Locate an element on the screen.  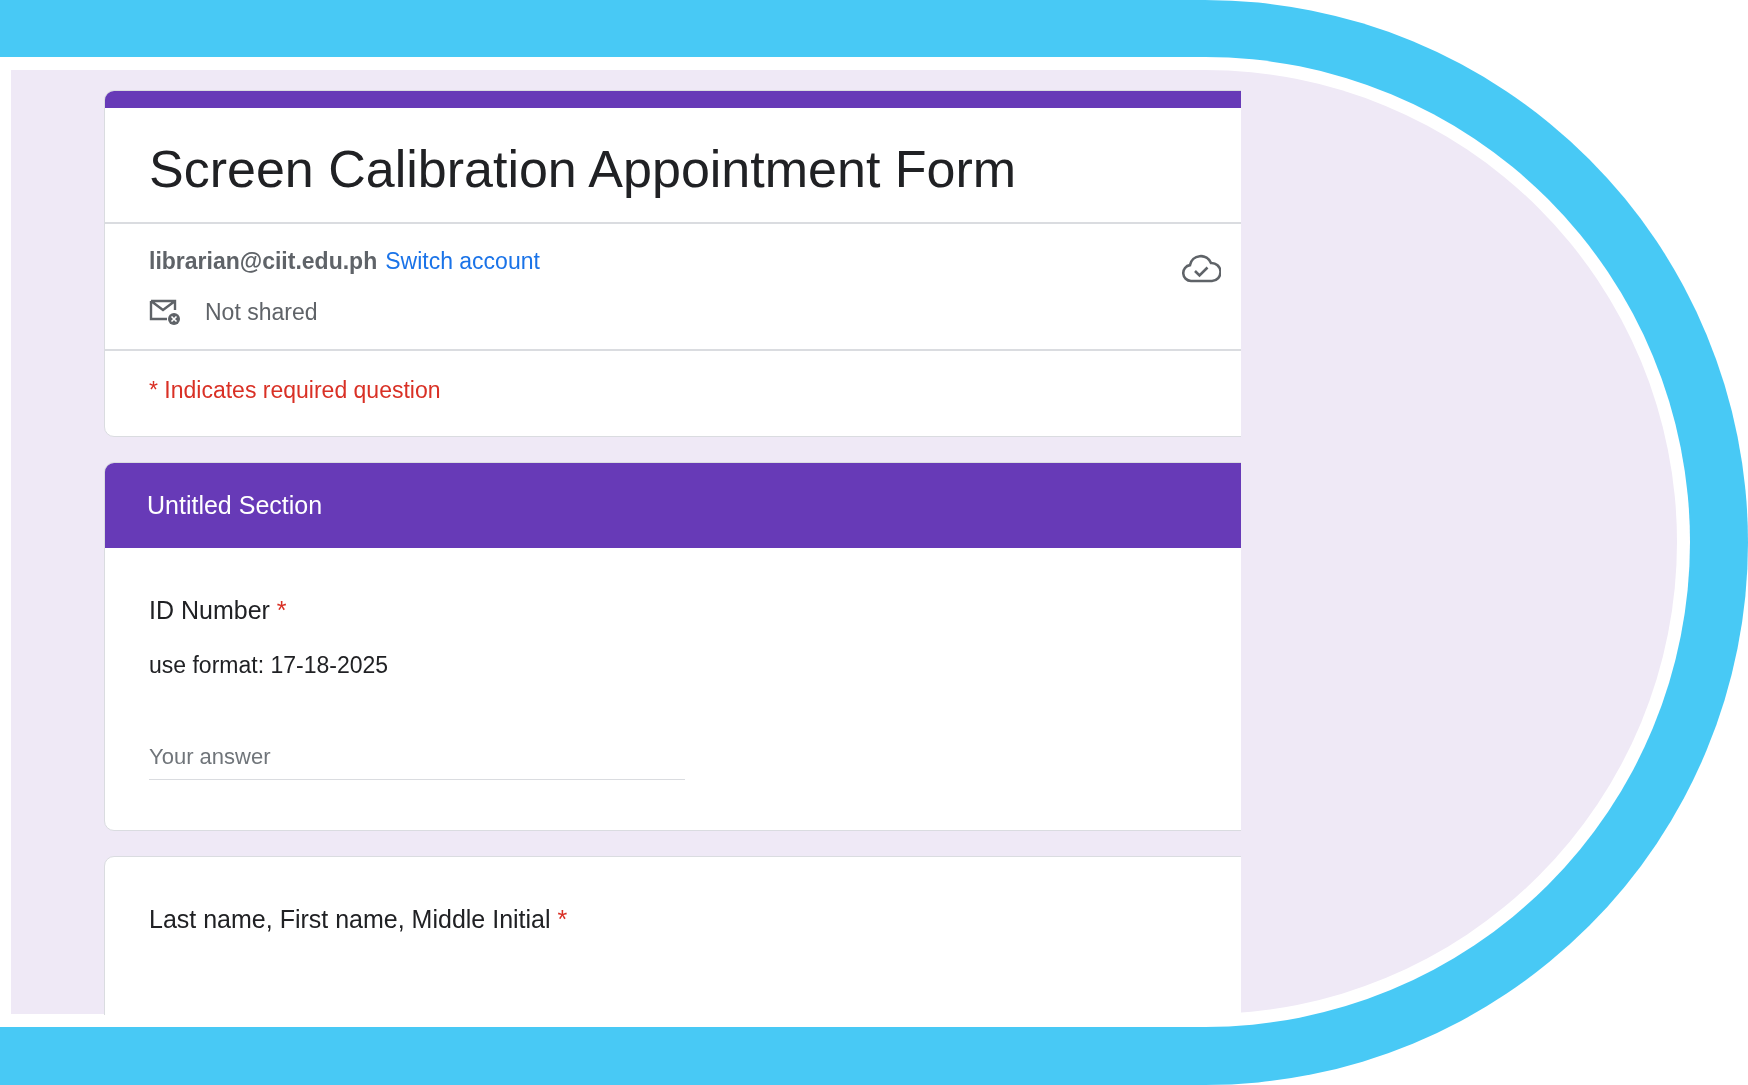
cloud-check-icon is located at coordinates (1201, 269).